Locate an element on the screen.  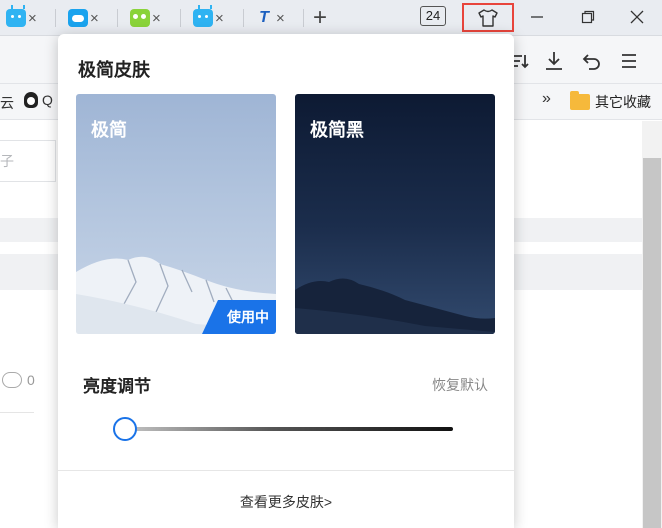
other-bookmarks-label: 其它收藏 is located at coordinates (623, 102).